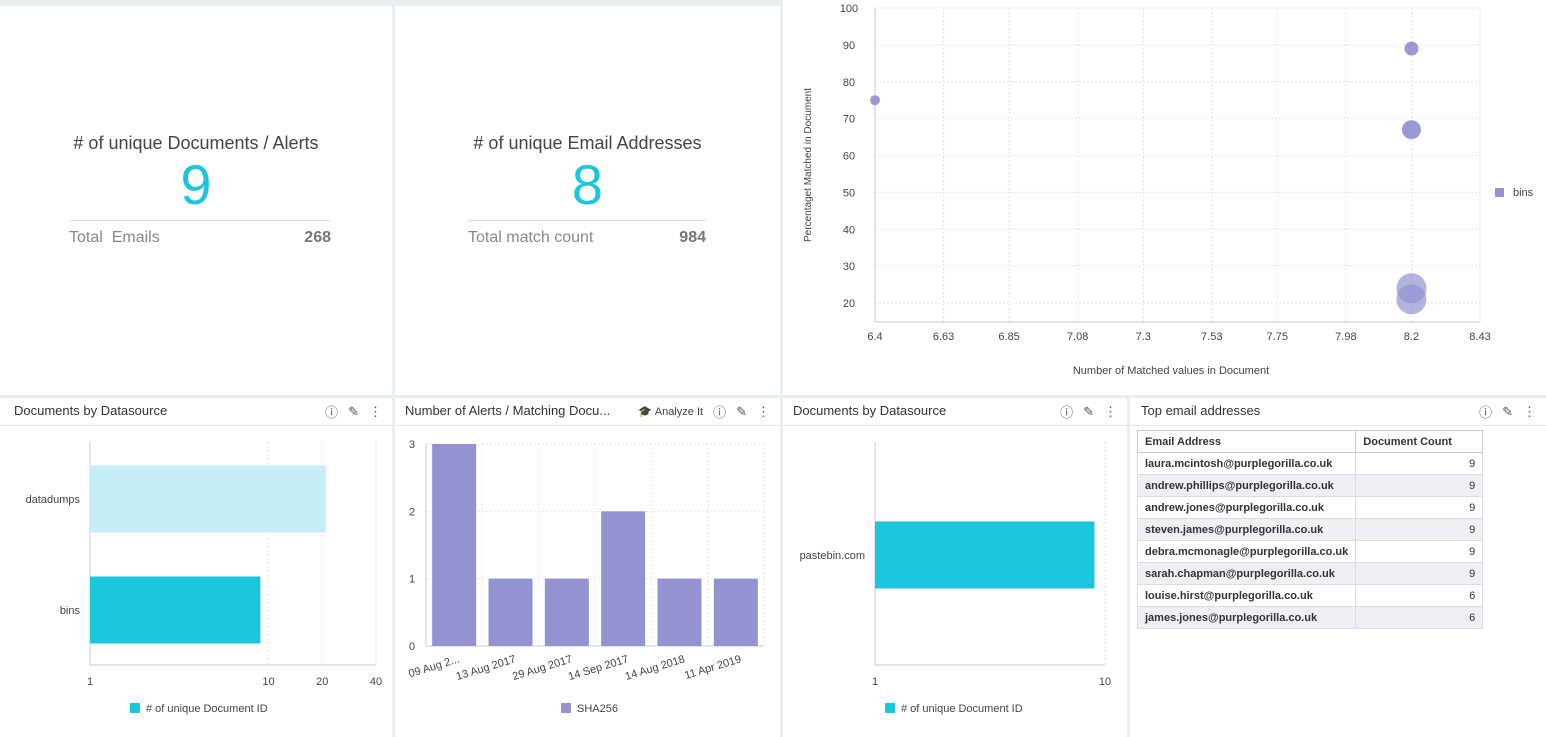 The width and height of the screenshot is (1546, 737). I want to click on table-row: james.jones@purplegorilla.co.uk 6, so click(1310, 617).